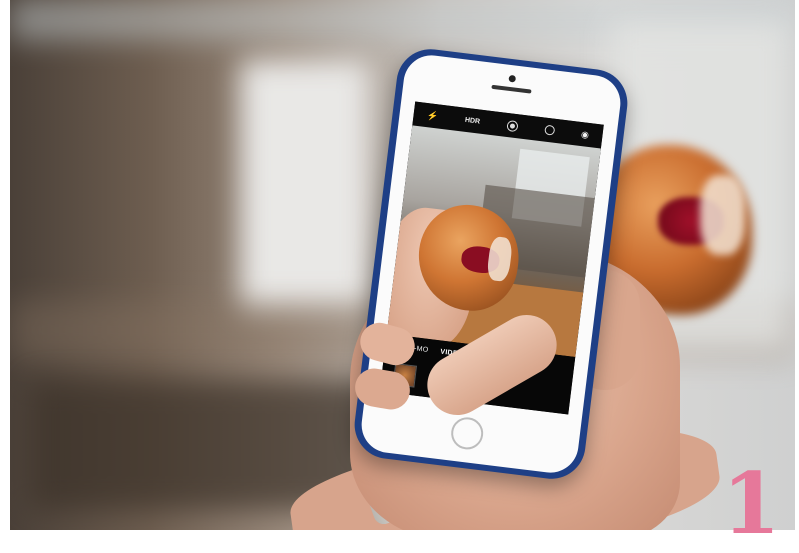 This screenshot has height=553, width=799. Describe the element at coordinates (467, 433) in the screenshot. I see `home-button` at that location.